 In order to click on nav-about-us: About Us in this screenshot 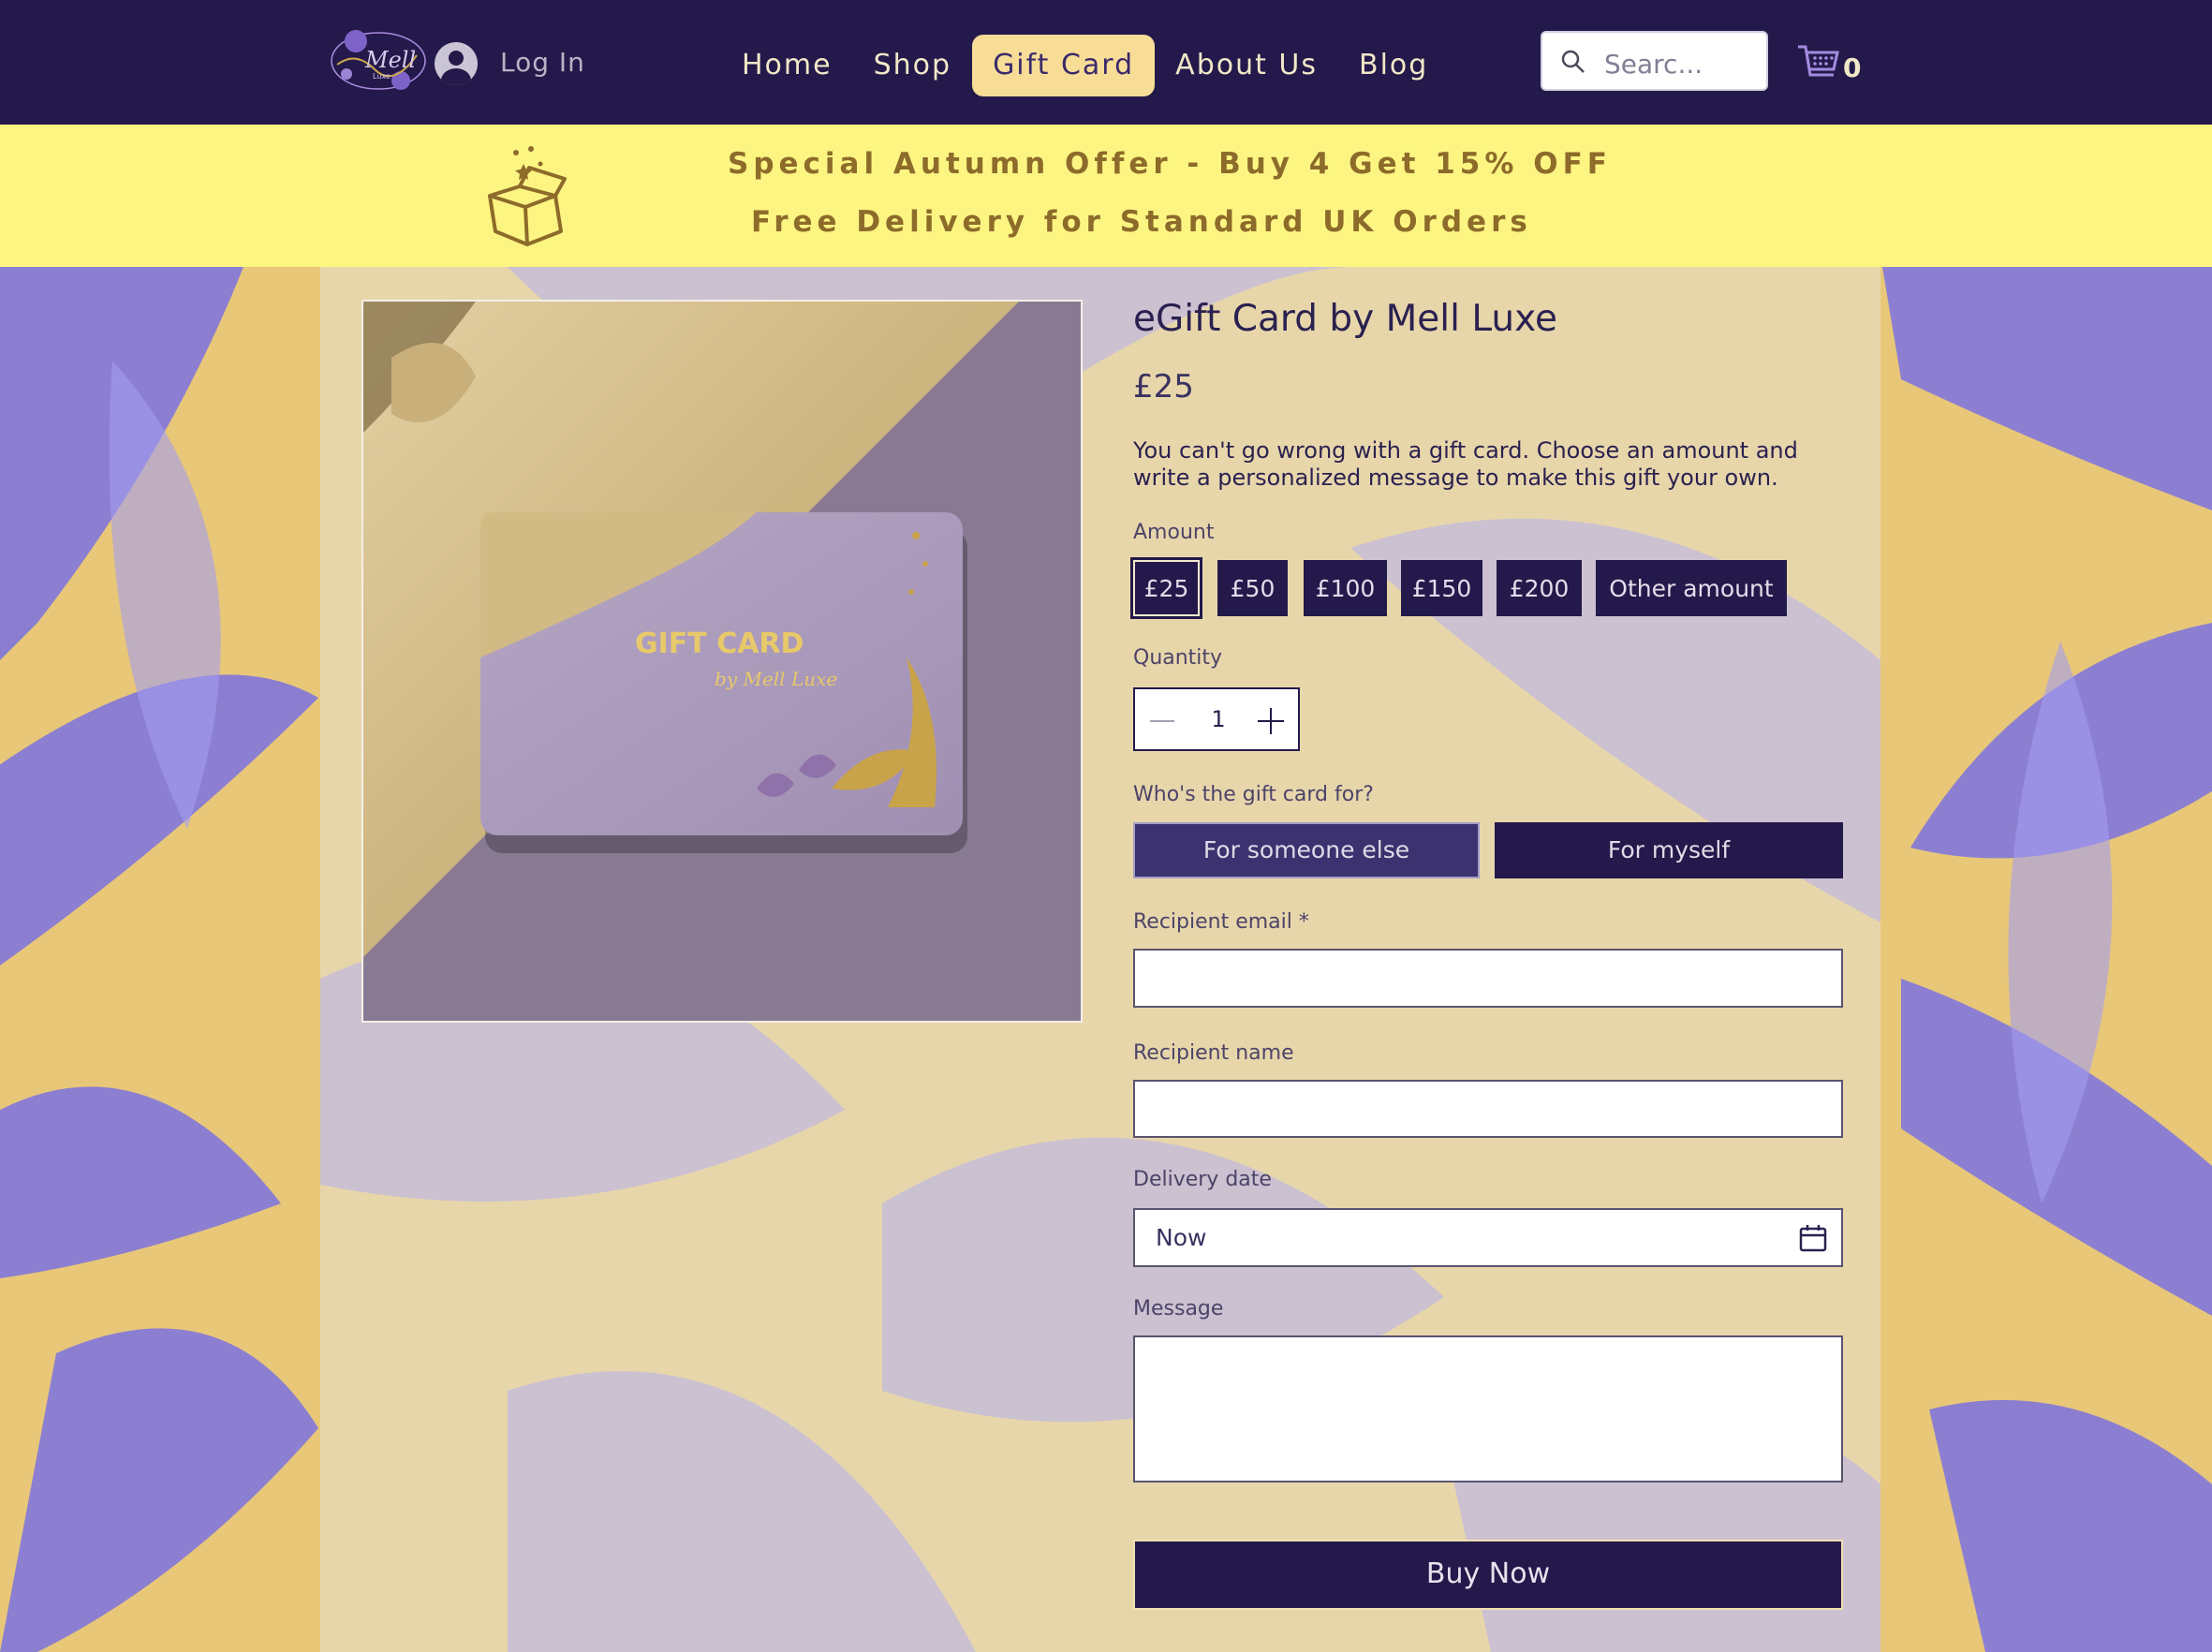, I will do `click(1247, 66)`.